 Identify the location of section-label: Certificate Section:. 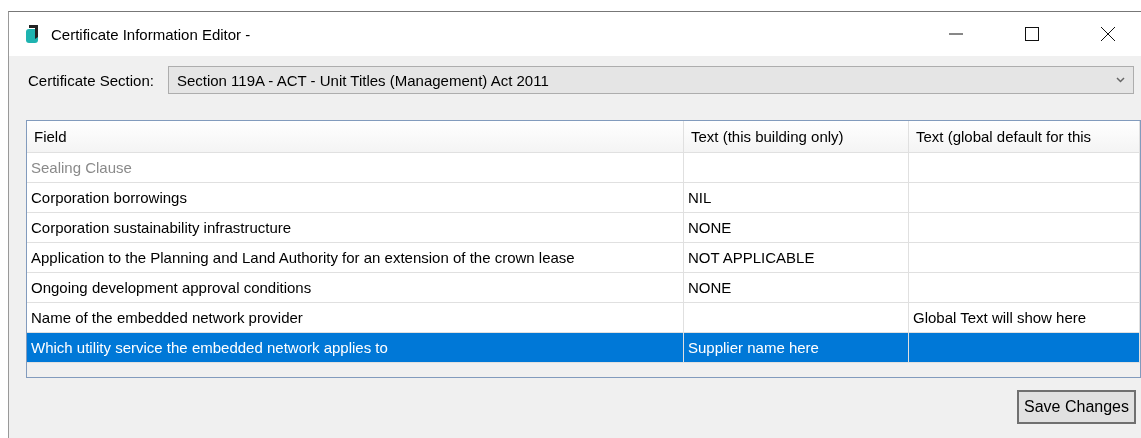
(91, 80).